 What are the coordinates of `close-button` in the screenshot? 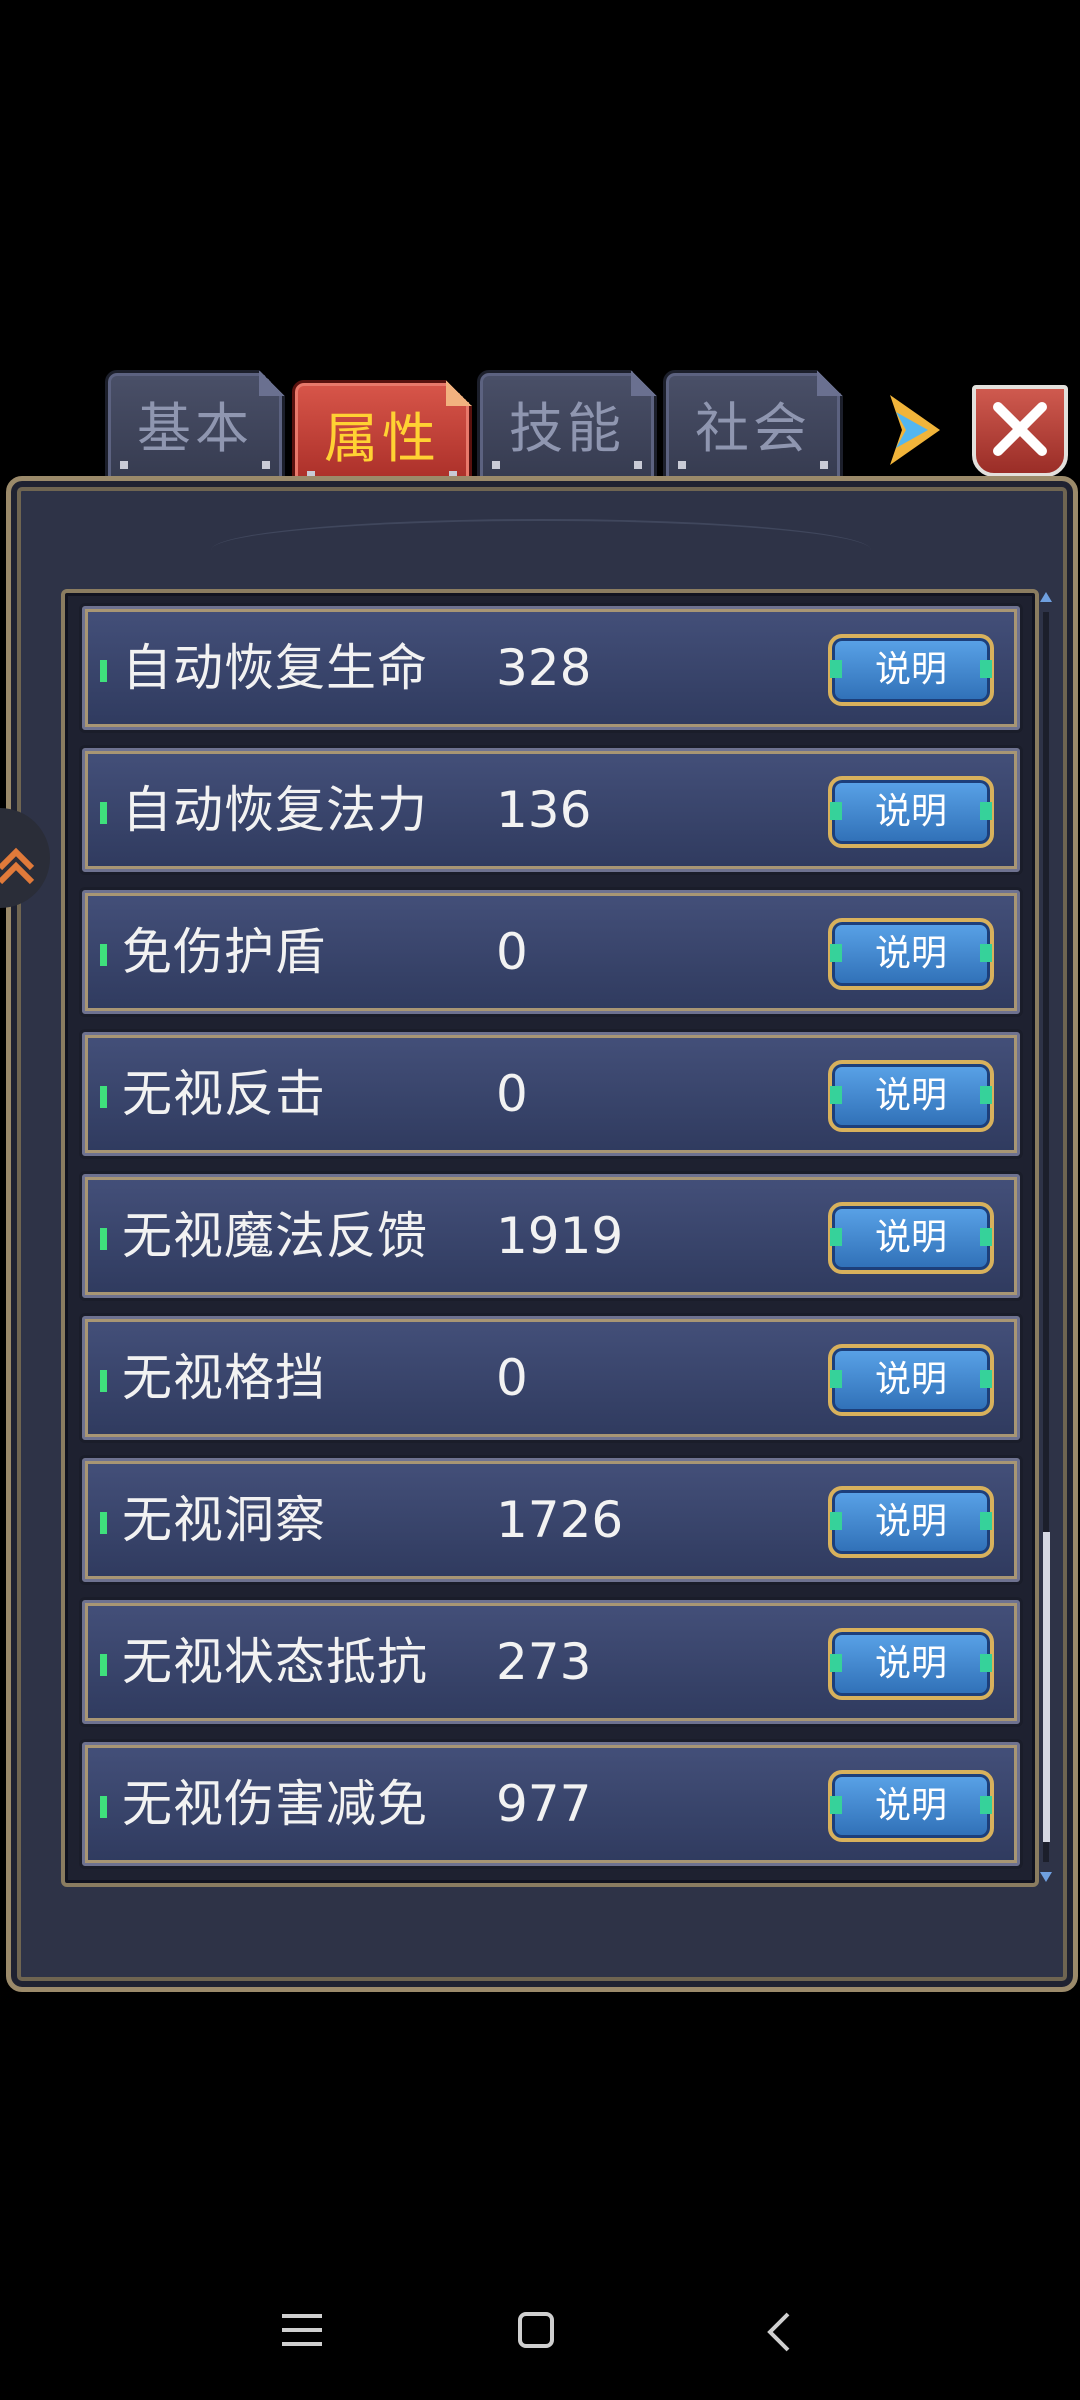 It's located at (1020, 431).